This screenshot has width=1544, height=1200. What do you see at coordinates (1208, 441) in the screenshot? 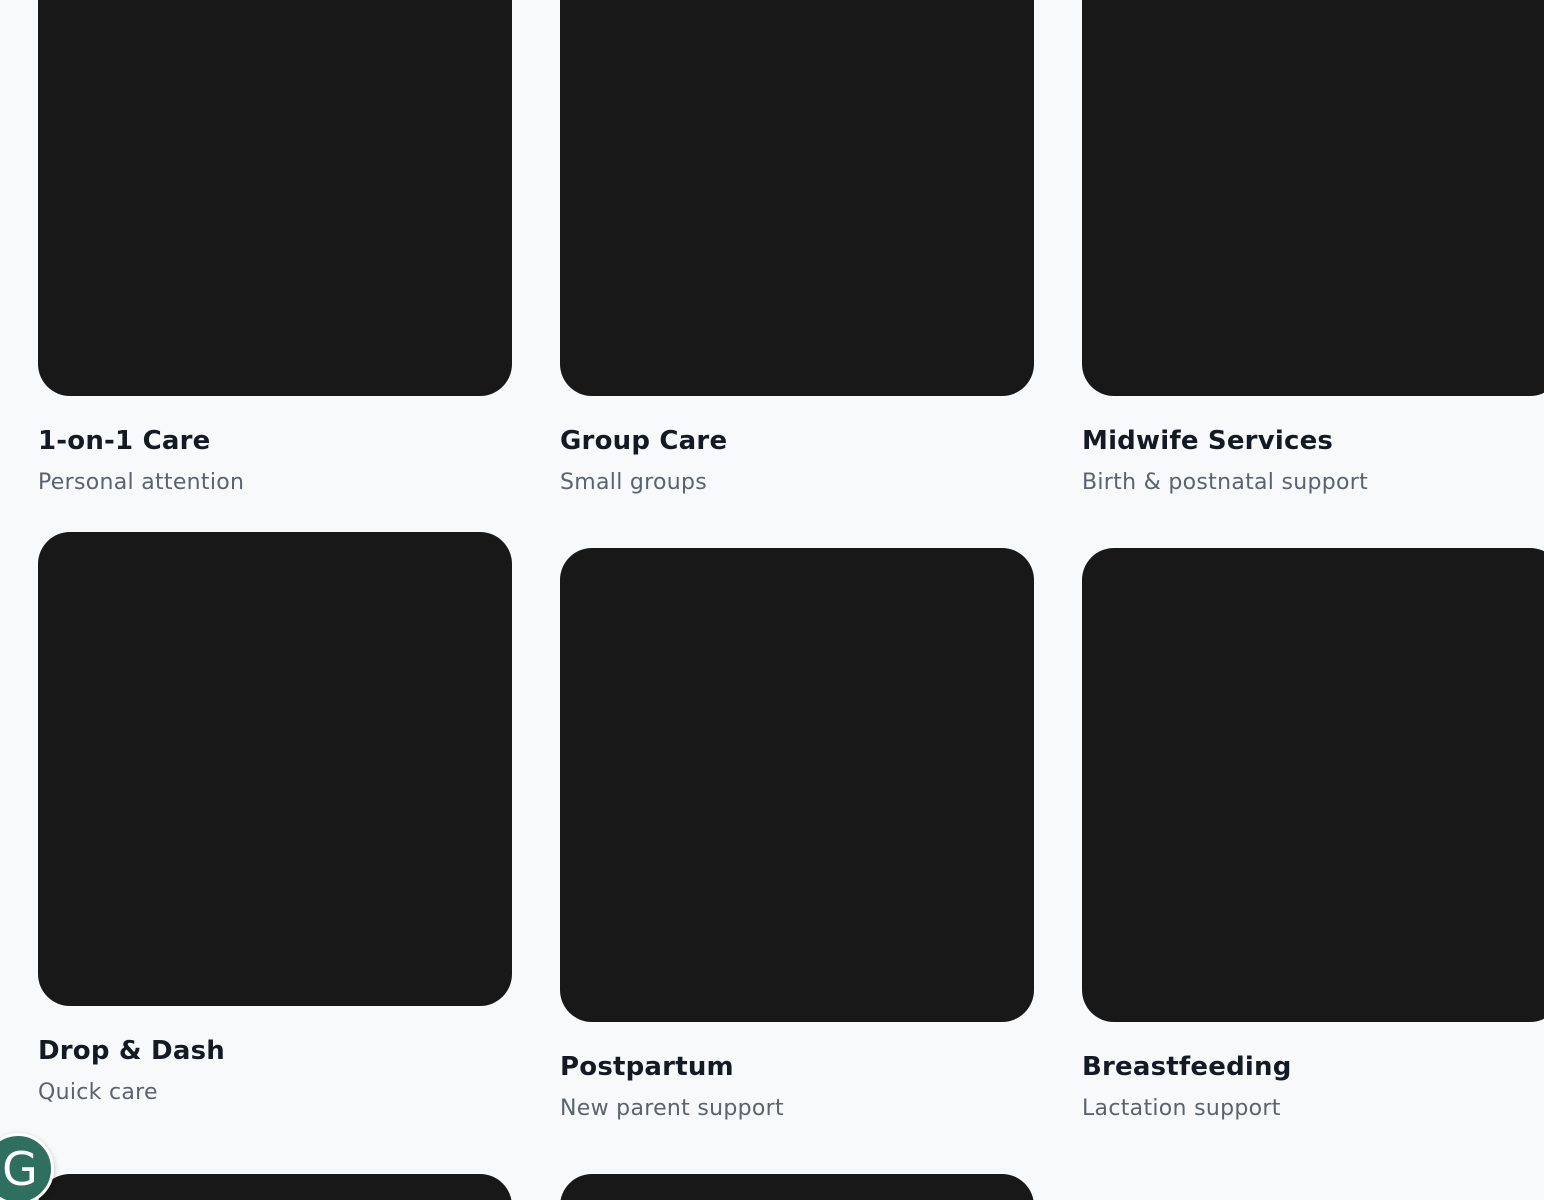
I see `service-title: Midwife Services` at bounding box center [1208, 441].